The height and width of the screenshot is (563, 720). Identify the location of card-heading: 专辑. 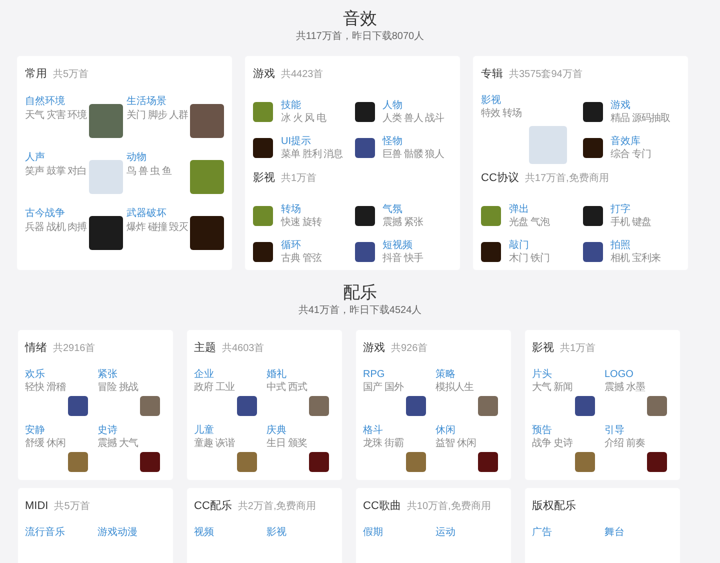
(492, 74).